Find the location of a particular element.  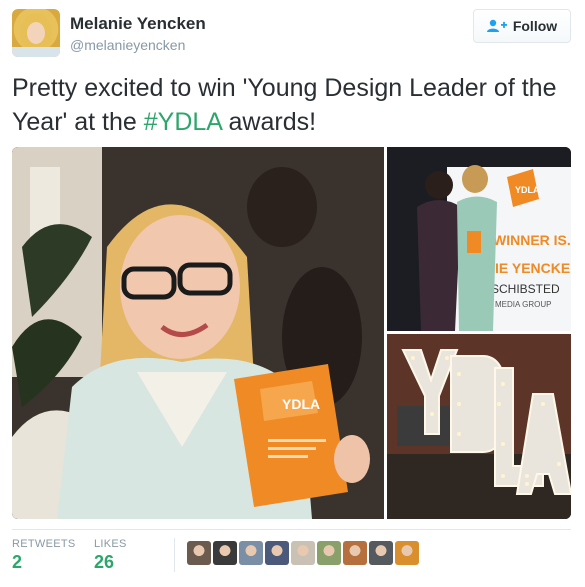

screen-line-4: MEDIA GROUP is located at coordinates (523, 304).